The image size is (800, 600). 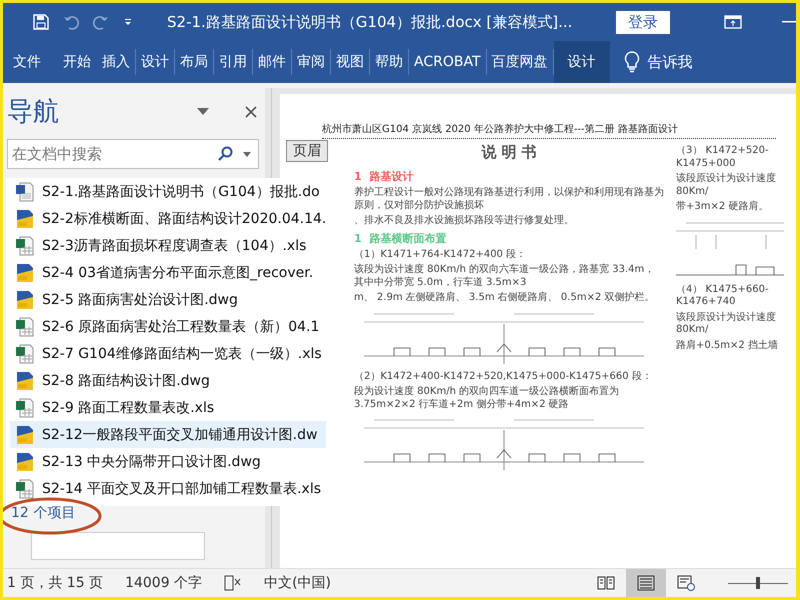 I want to click on ribbon-tab: ACROBAT, so click(x=447, y=62).